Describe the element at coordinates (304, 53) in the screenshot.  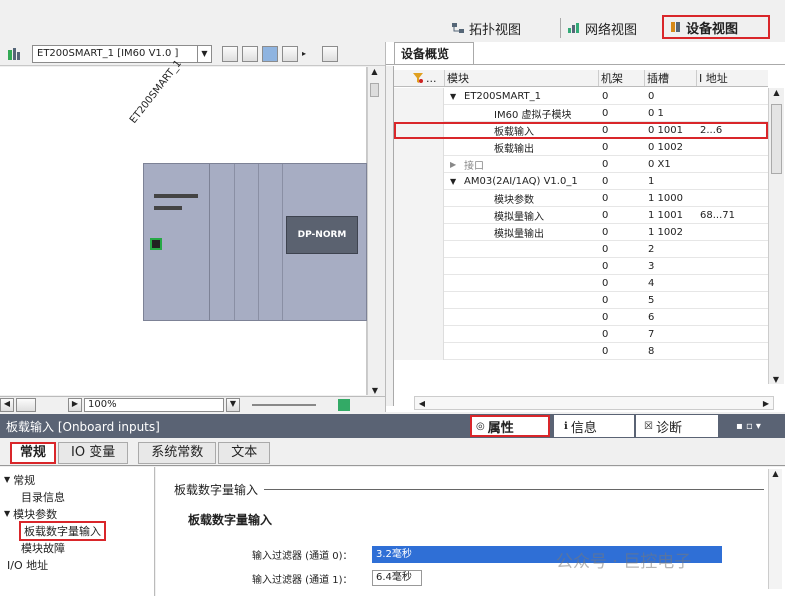
I see `overflow-icon: ▸` at that location.